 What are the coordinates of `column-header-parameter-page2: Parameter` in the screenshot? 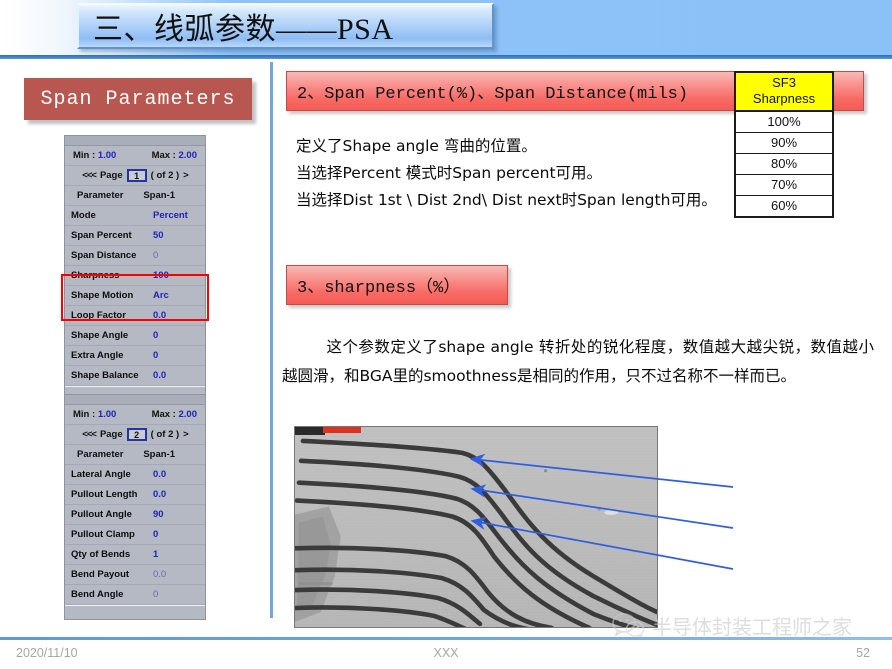 It's located at (100, 454).